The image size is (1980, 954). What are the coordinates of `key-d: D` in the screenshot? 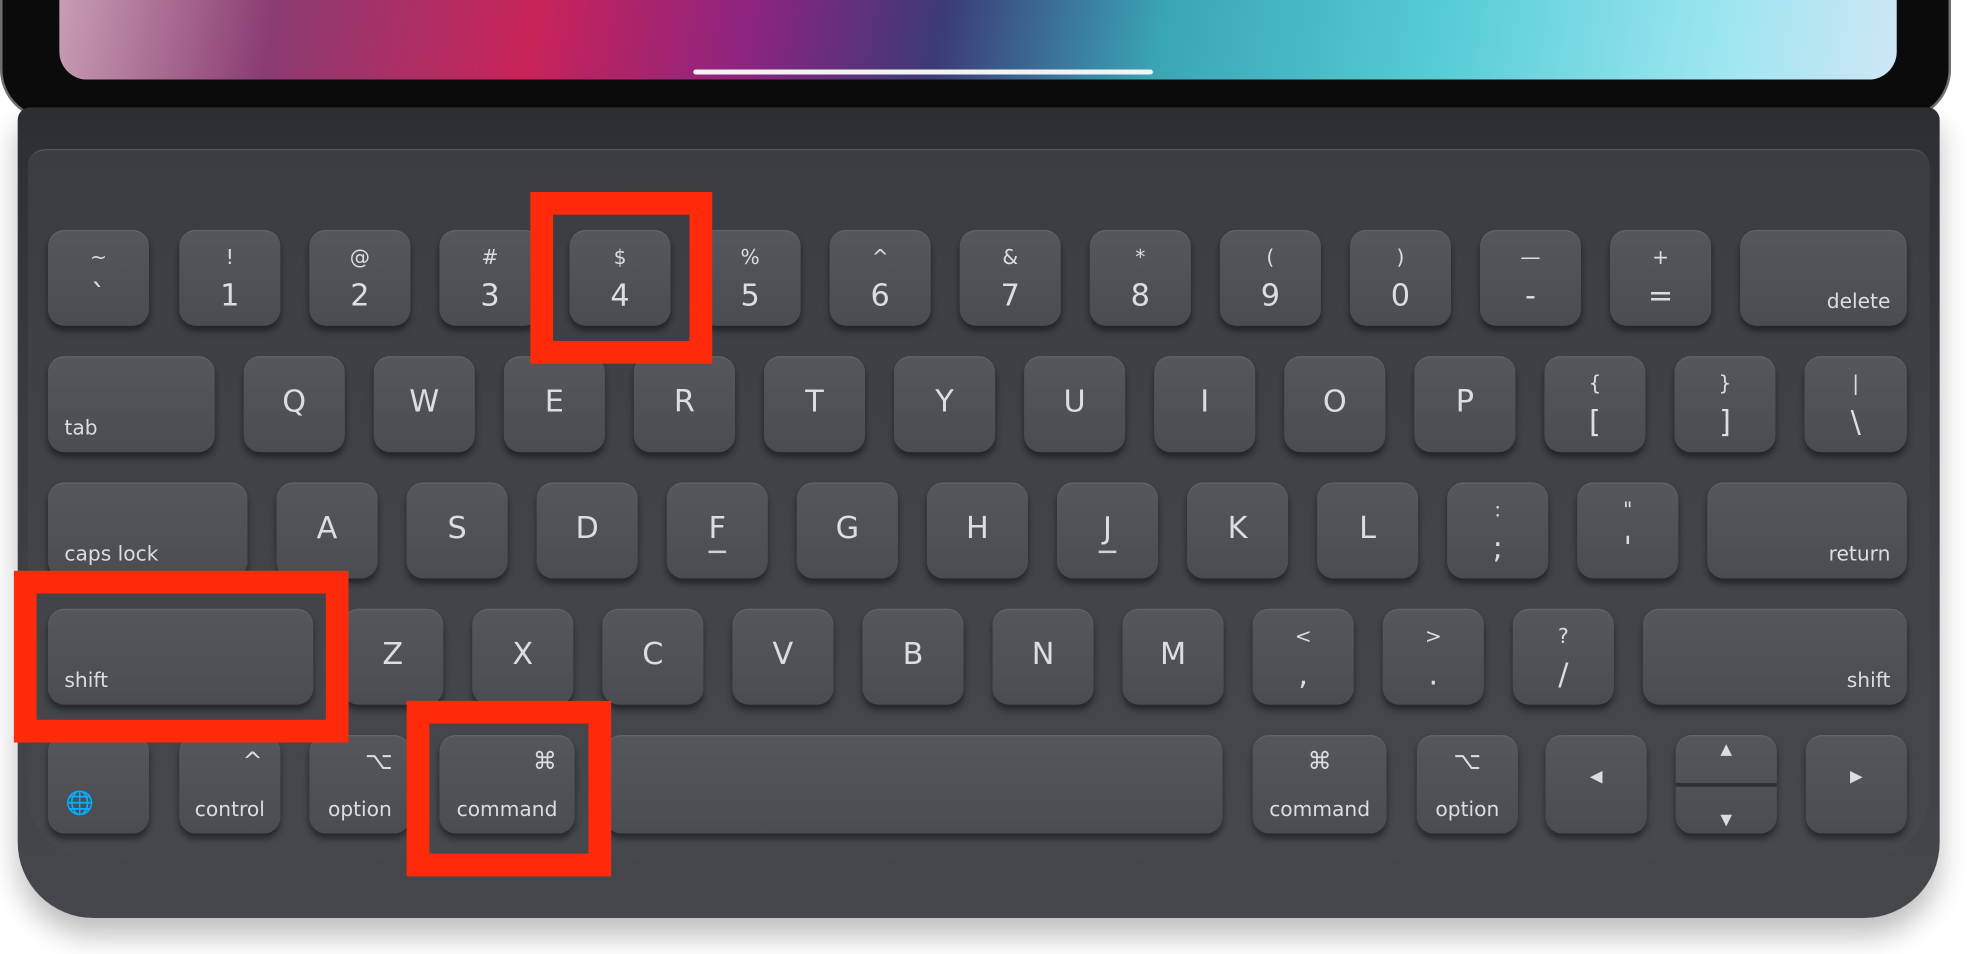 It's located at (587, 530).